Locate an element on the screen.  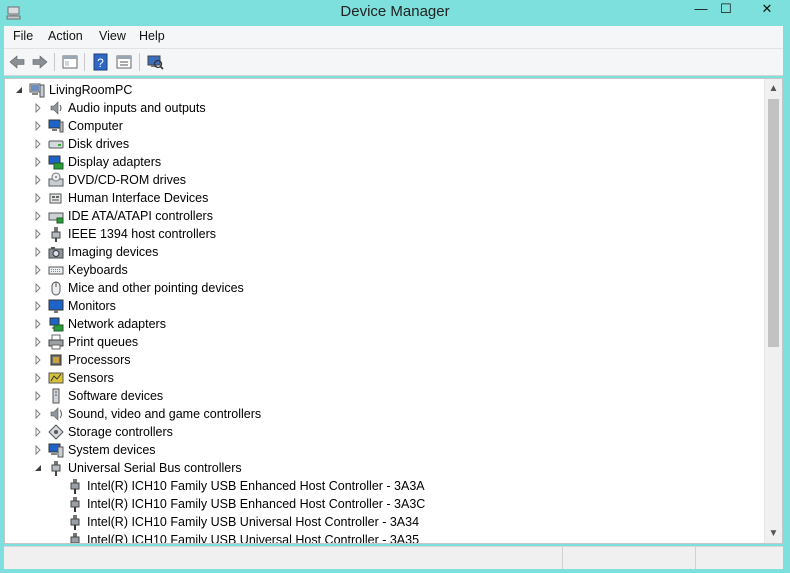
title-bar: Device Manager — ☐ ✕ is located at coordinates (395, 13).